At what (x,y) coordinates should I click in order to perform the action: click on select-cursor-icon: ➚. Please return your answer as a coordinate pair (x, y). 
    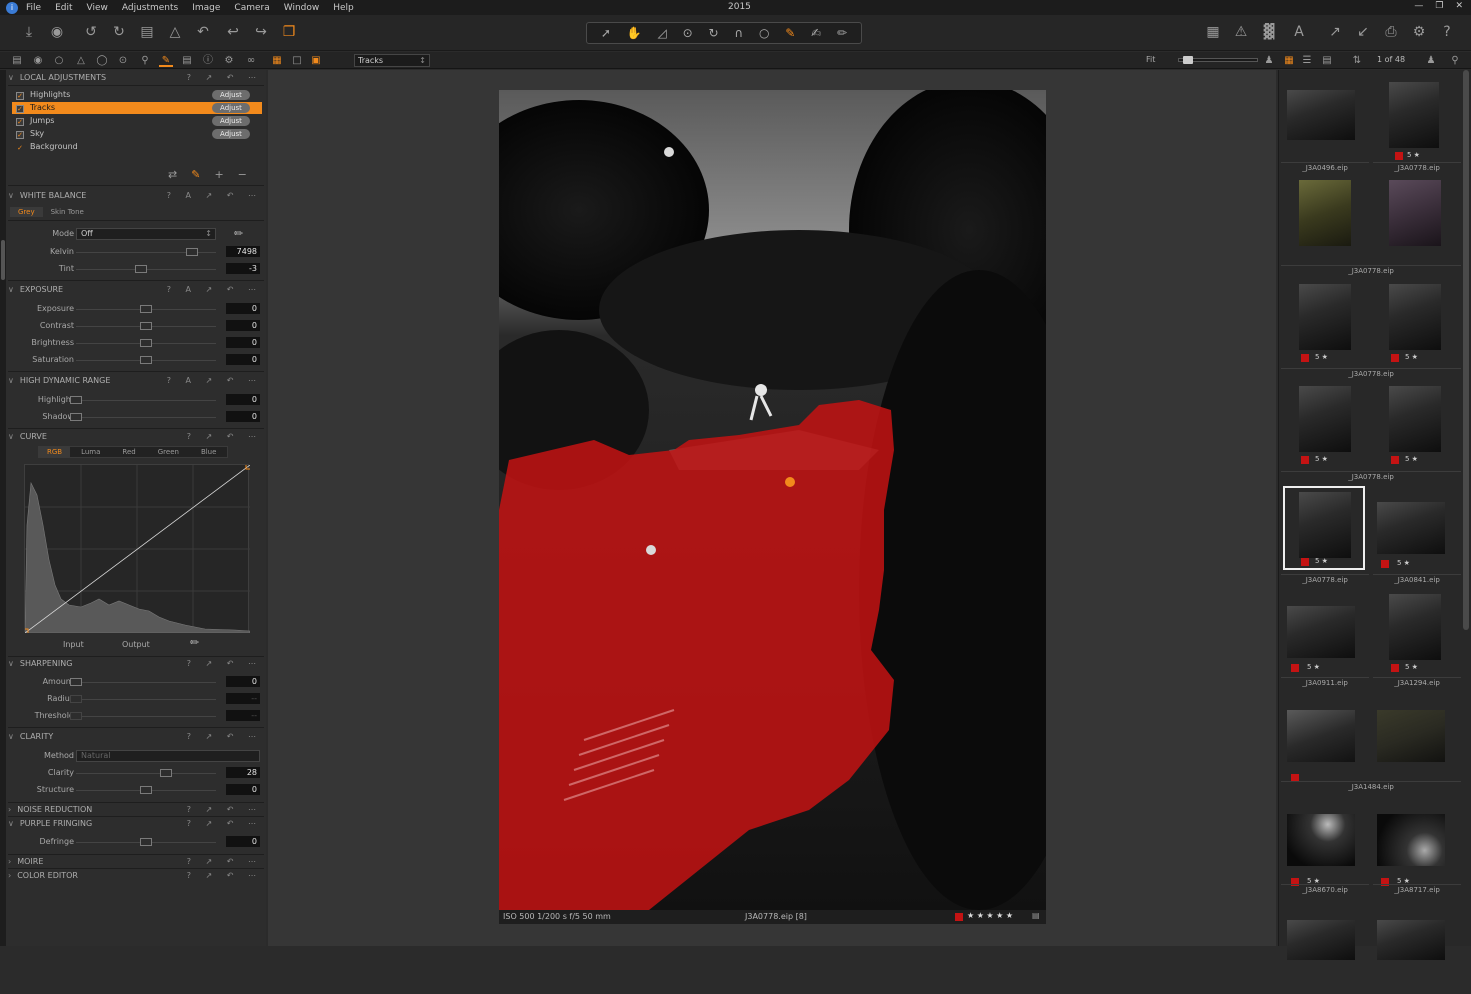
    Looking at the image, I should click on (606, 33).